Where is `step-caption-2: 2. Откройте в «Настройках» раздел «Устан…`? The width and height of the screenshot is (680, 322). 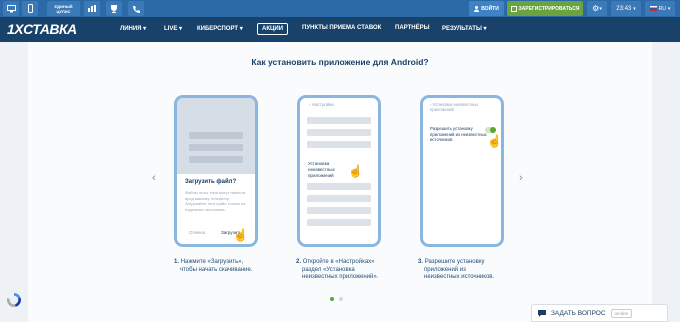
step-caption-2: 2. Откройте в «Настройках» раздел «Устан… is located at coordinates (337, 270).